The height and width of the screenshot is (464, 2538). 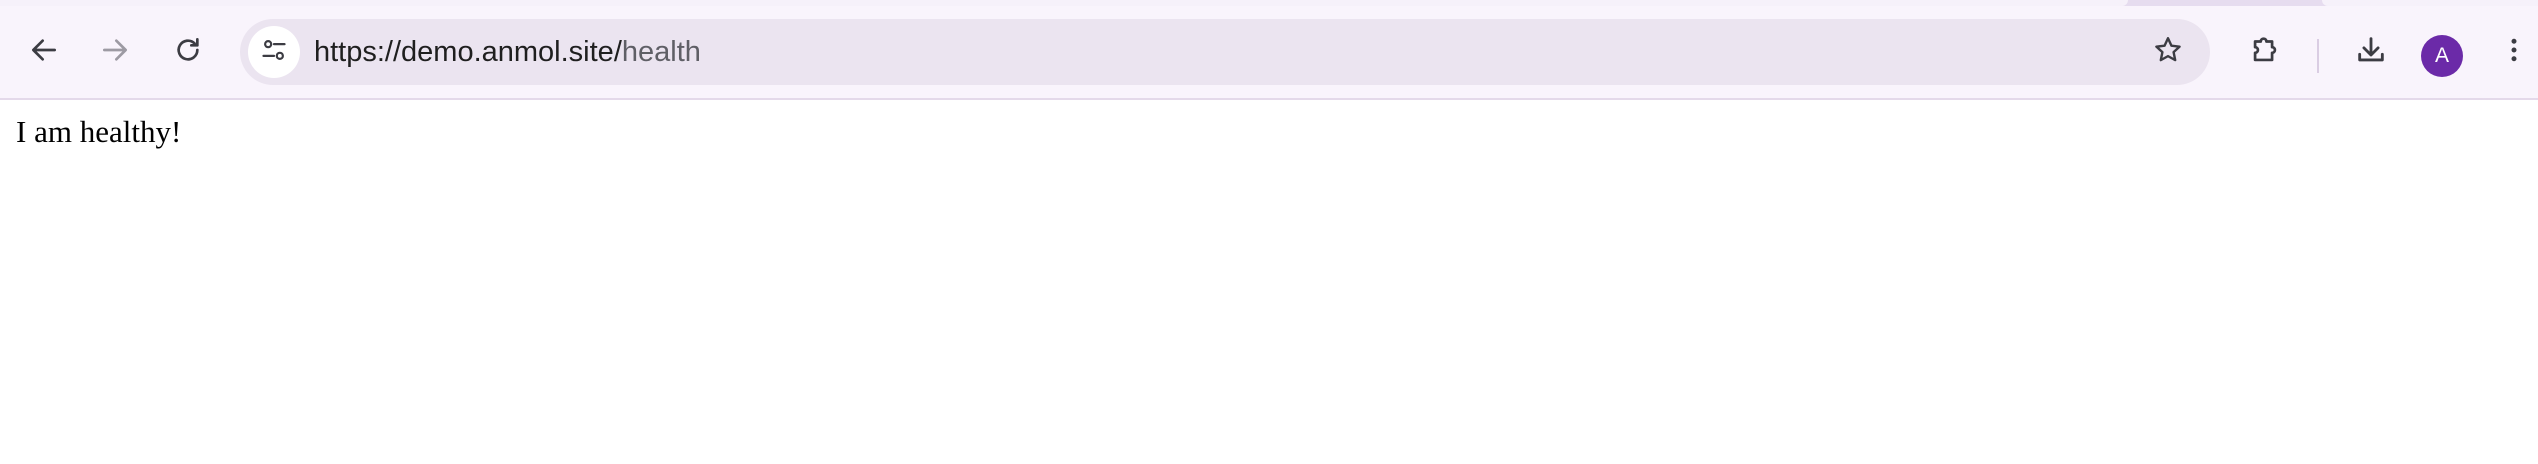 I want to click on tune-icon, so click(x=274, y=52).